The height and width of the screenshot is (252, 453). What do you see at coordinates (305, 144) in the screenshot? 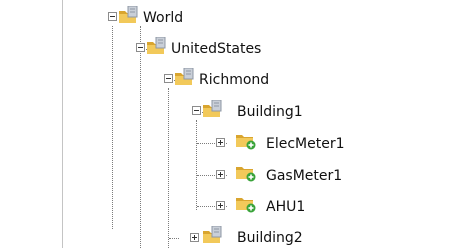
I see `node-label: ElecMeter1` at bounding box center [305, 144].